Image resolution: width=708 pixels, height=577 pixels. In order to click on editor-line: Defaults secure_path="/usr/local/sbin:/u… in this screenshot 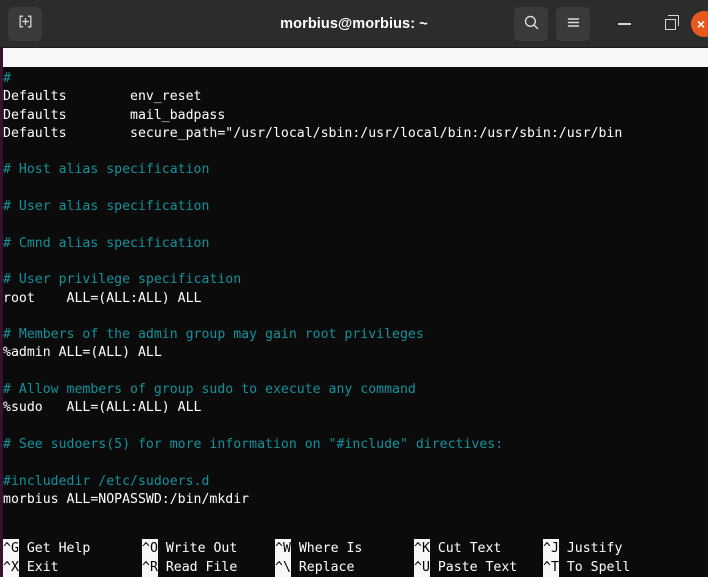, I will do `click(313, 133)`.